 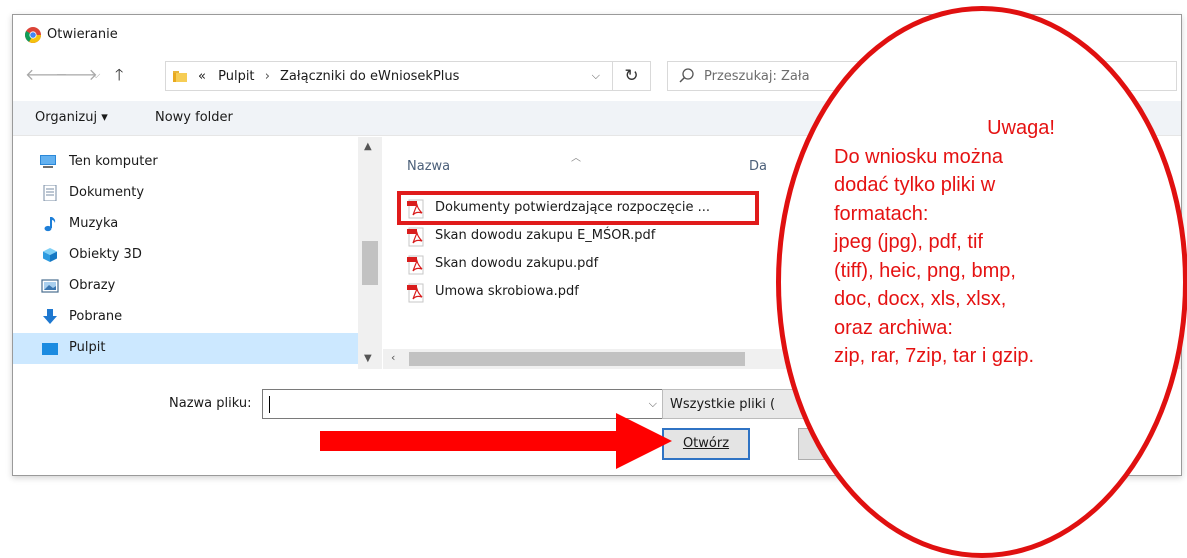 I want to click on sidebar-item-pobrane: Pobrane, so click(x=185, y=317).